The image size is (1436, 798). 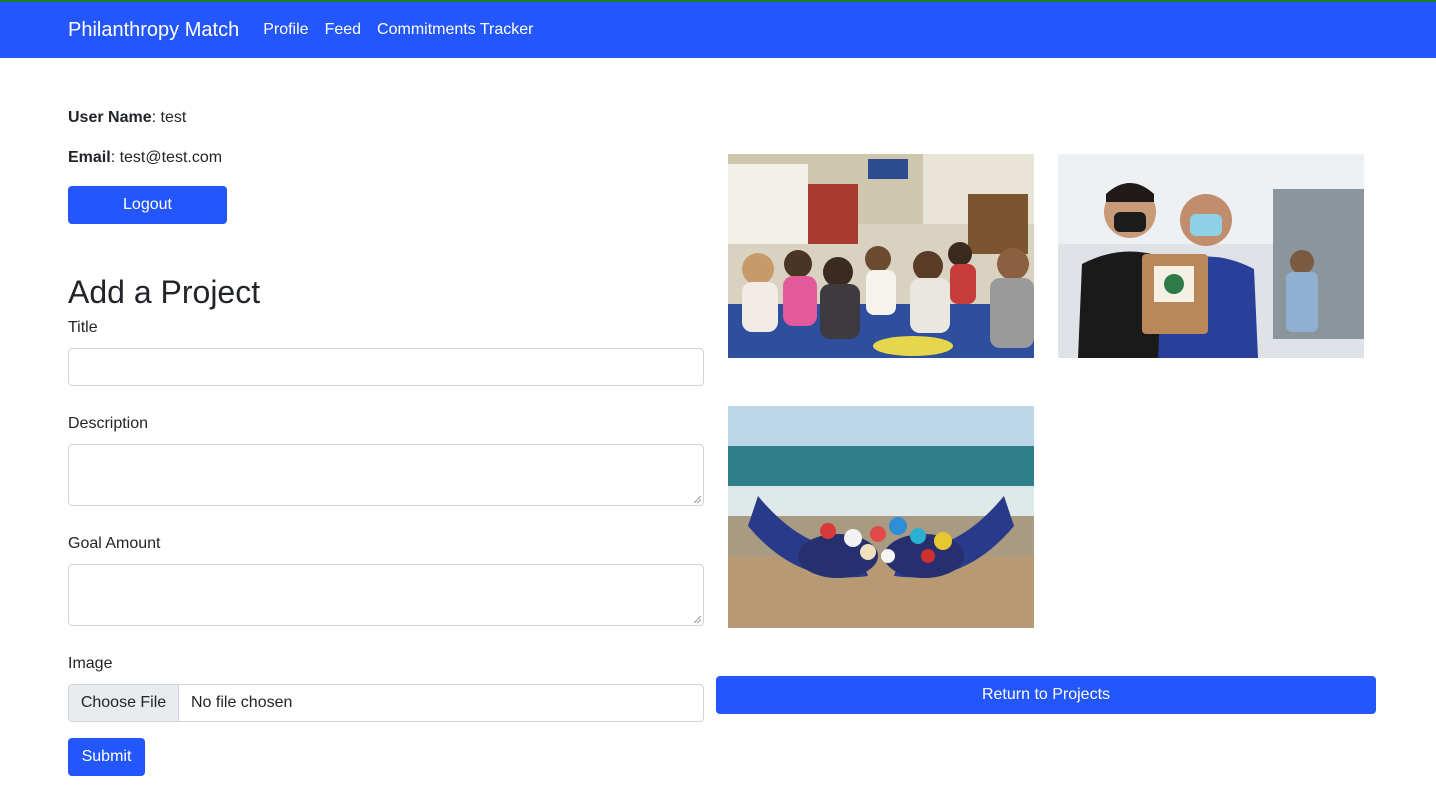 What do you see at coordinates (881, 256) in the screenshot?
I see `classroom-photo` at bounding box center [881, 256].